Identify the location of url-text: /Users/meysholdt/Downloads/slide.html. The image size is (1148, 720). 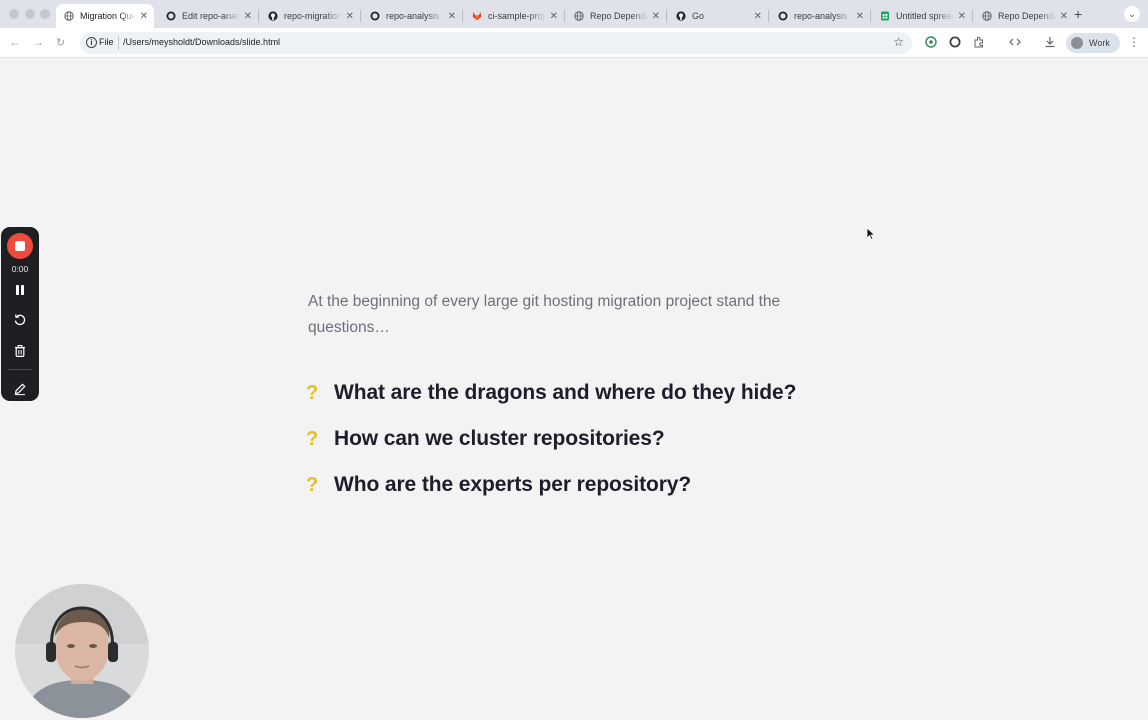
(201, 42).